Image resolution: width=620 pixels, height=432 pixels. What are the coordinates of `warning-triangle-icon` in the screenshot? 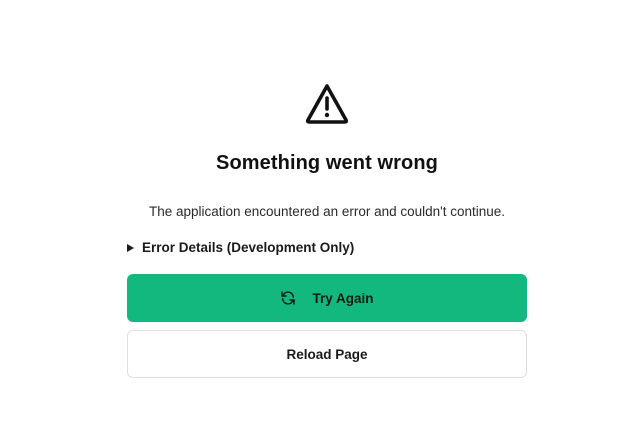 It's located at (327, 104).